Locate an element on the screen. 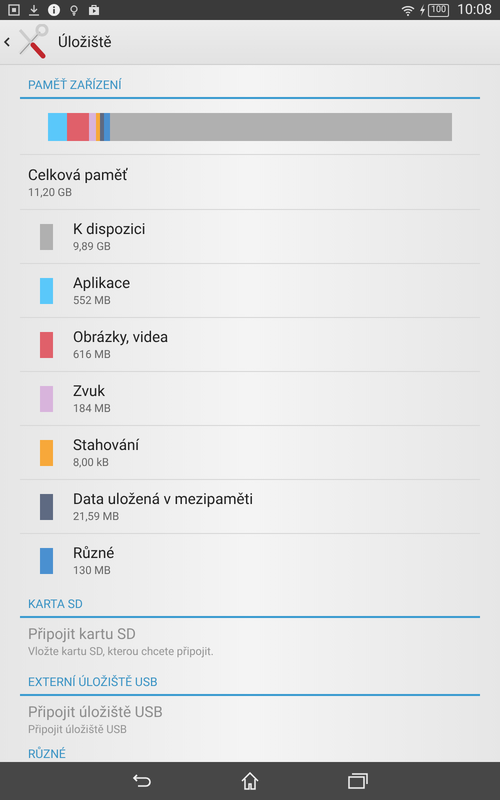 Image resolution: width=500 pixels, height=800 pixels. item-title: Stahování is located at coordinates (106, 444).